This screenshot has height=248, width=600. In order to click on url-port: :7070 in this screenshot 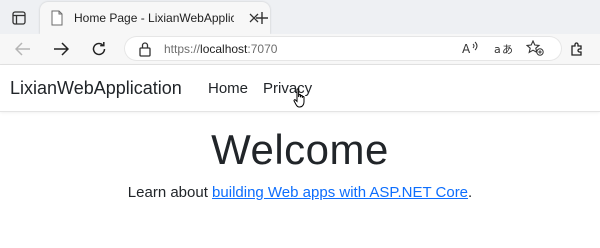, I will do `click(262, 49)`.